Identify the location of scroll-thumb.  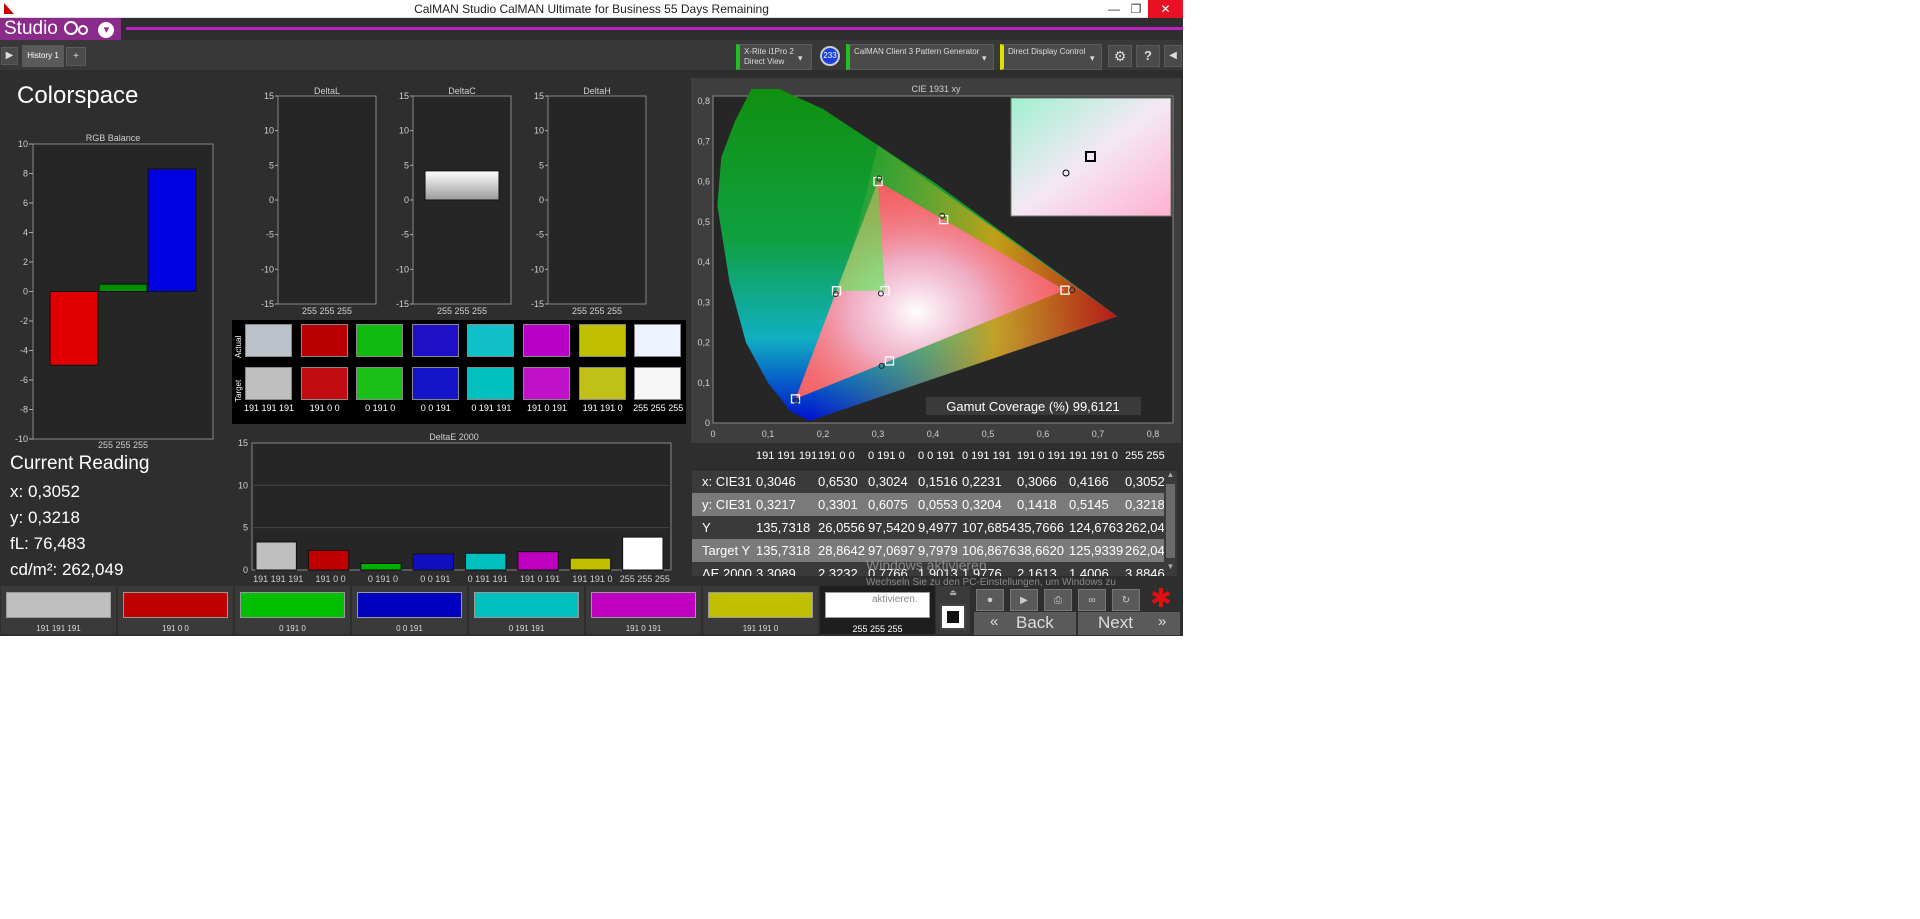
(1170, 521).